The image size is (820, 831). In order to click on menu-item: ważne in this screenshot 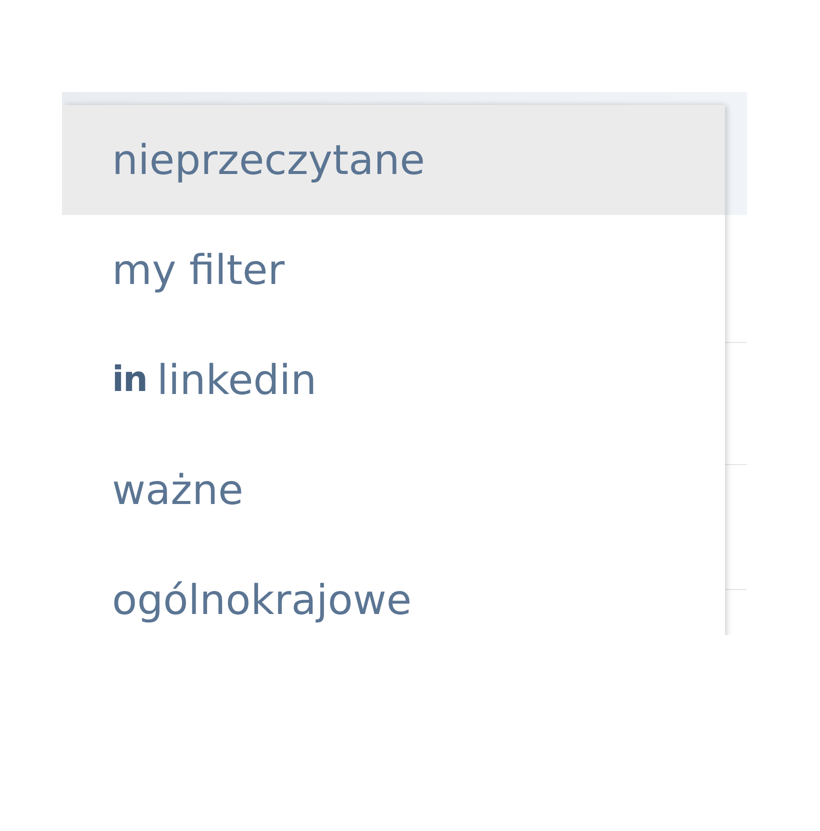, I will do `click(393, 490)`.